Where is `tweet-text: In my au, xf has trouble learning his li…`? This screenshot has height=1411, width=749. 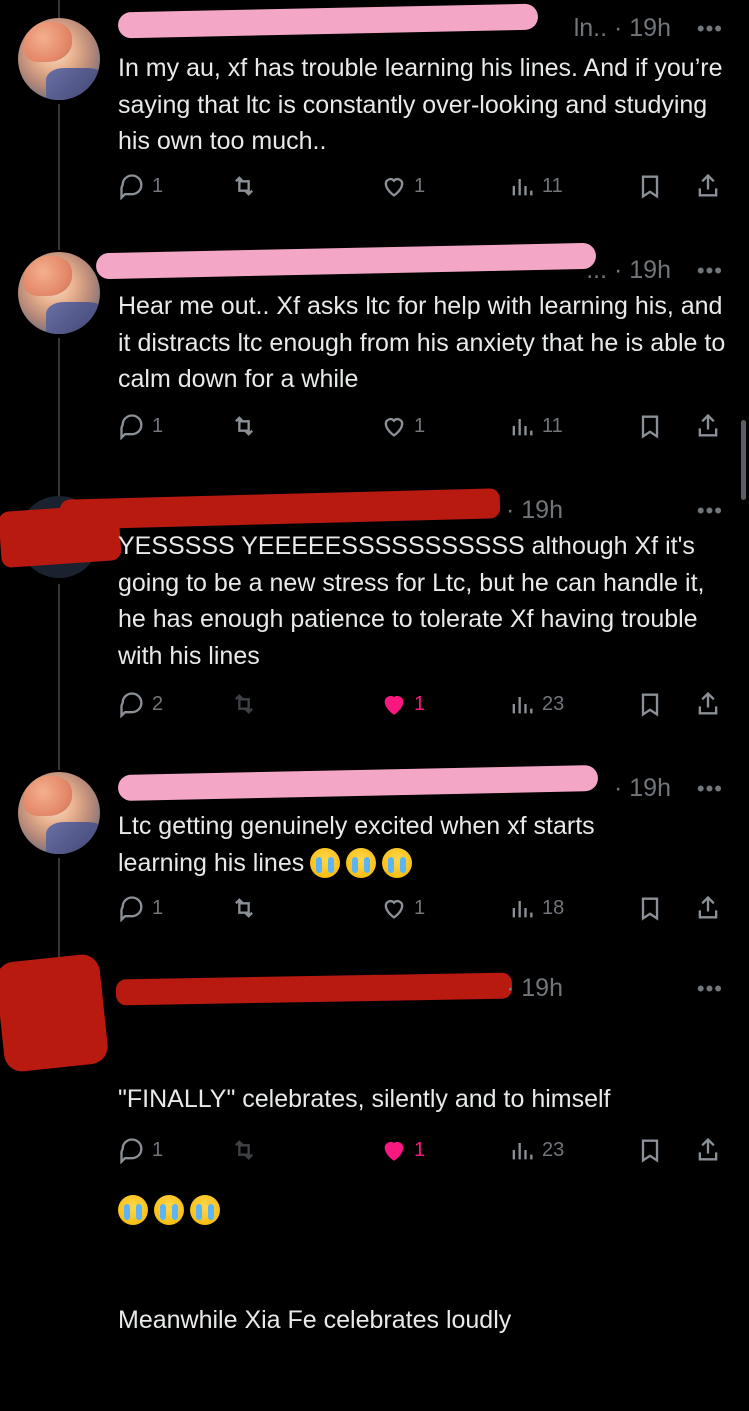
tweet-text: In my au, xf has trouble learning his li… is located at coordinates (424, 104).